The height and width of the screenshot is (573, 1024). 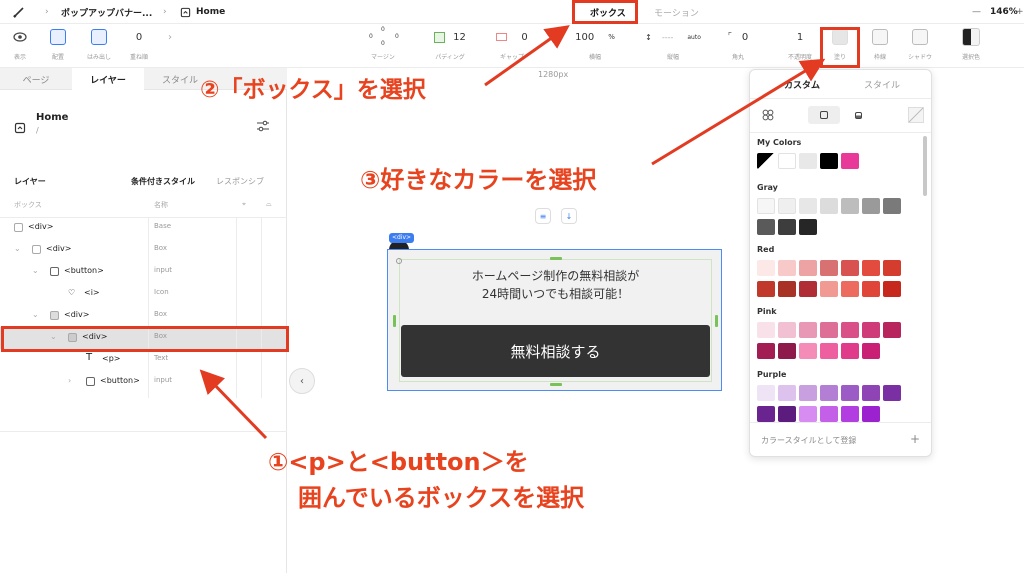 I want to click on annotation-step2: ②「ボックス」を選択, so click(x=313, y=90).